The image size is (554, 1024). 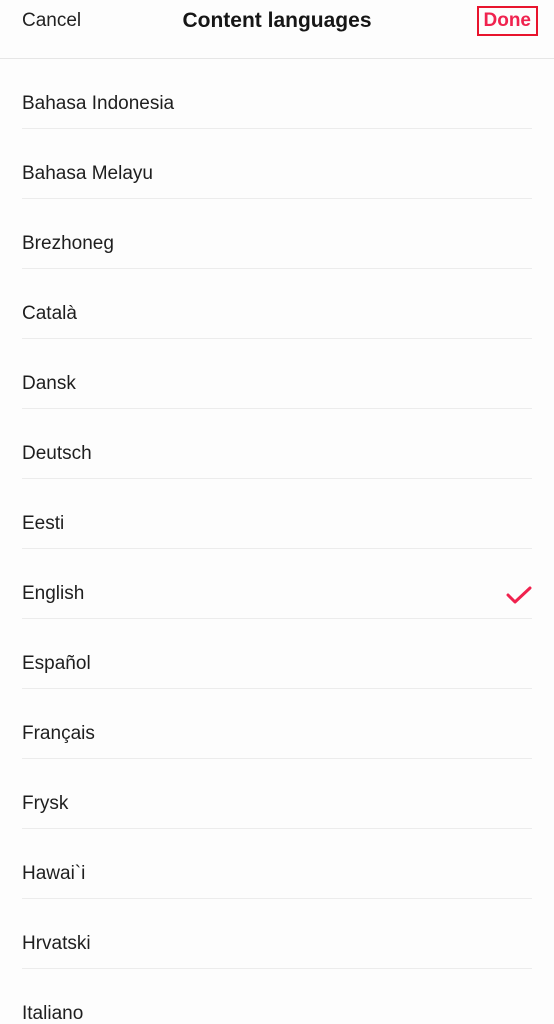 What do you see at coordinates (277, 724) in the screenshot?
I see `language-item-francais: Français` at bounding box center [277, 724].